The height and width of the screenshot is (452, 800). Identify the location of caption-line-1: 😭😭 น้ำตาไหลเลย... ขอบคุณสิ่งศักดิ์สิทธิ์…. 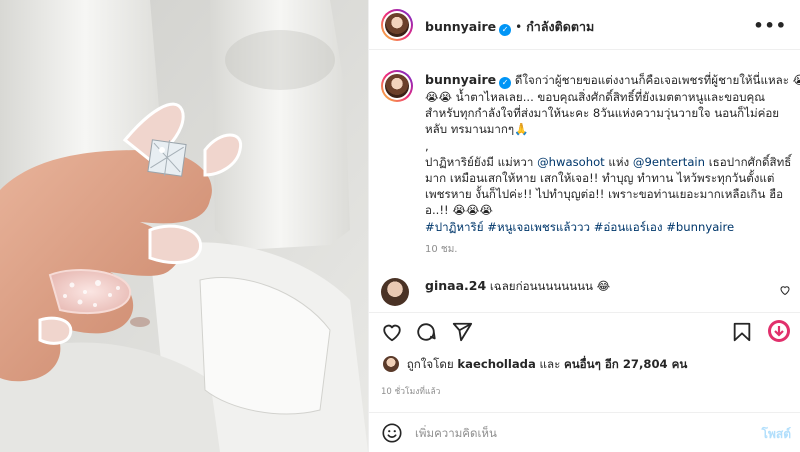
(595, 97).